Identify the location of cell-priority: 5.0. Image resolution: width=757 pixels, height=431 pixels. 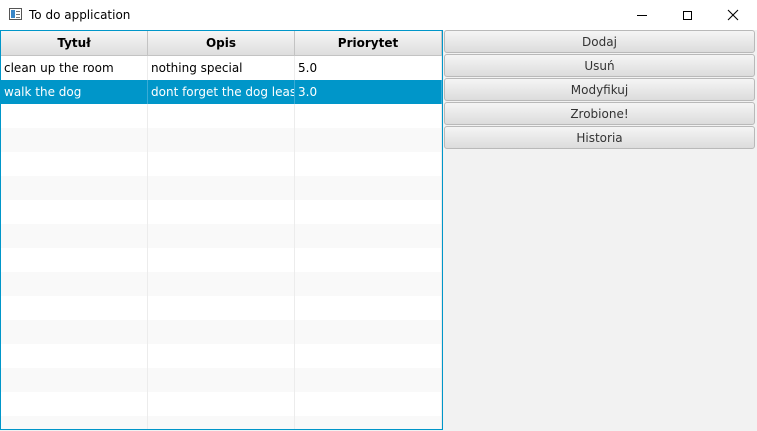
(368, 68).